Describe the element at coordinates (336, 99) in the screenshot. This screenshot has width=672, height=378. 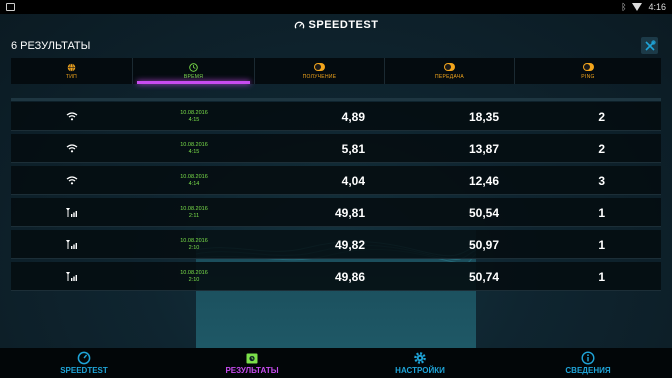
I see `header-separator` at that location.